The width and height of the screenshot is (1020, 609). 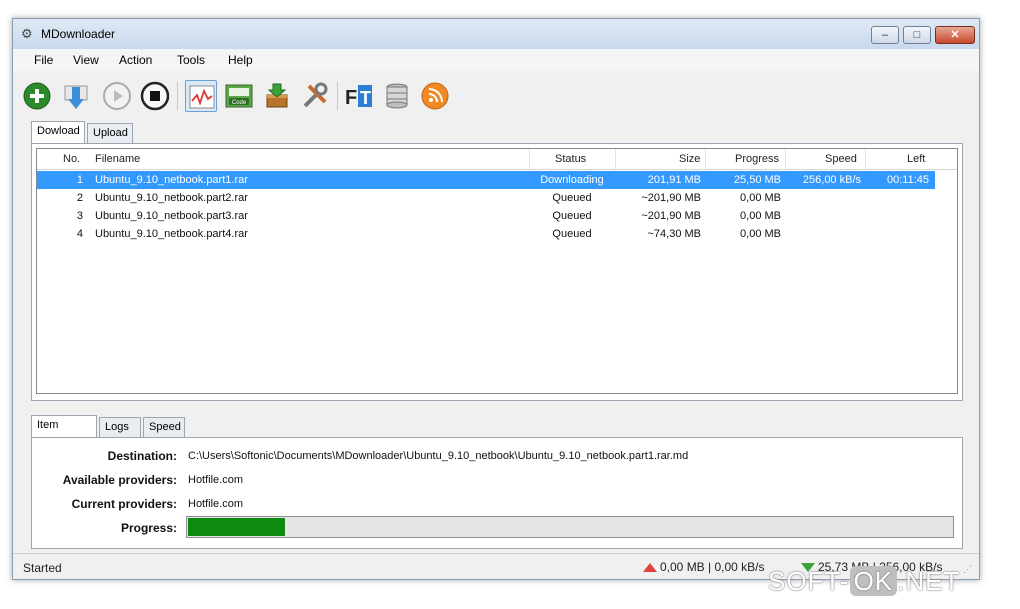 What do you see at coordinates (117, 159) in the screenshot?
I see `col-filename: Filename` at bounding box center [117, 159].